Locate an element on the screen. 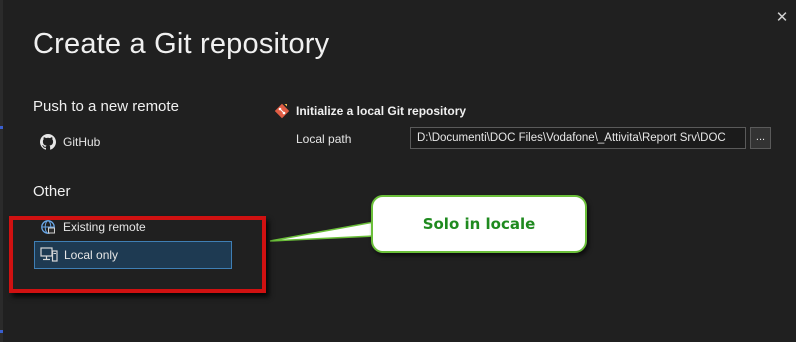 The width and height of the screenshot is (796, 342). callout-bubble: Solo in locale is located at coordinates (479, 224).